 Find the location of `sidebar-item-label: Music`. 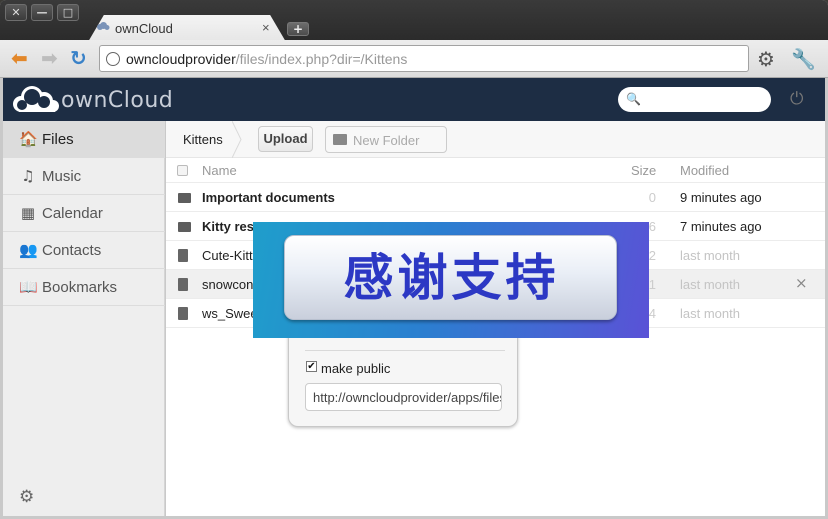

sidebar-item-label: Music is located at coordinates (62, 176).